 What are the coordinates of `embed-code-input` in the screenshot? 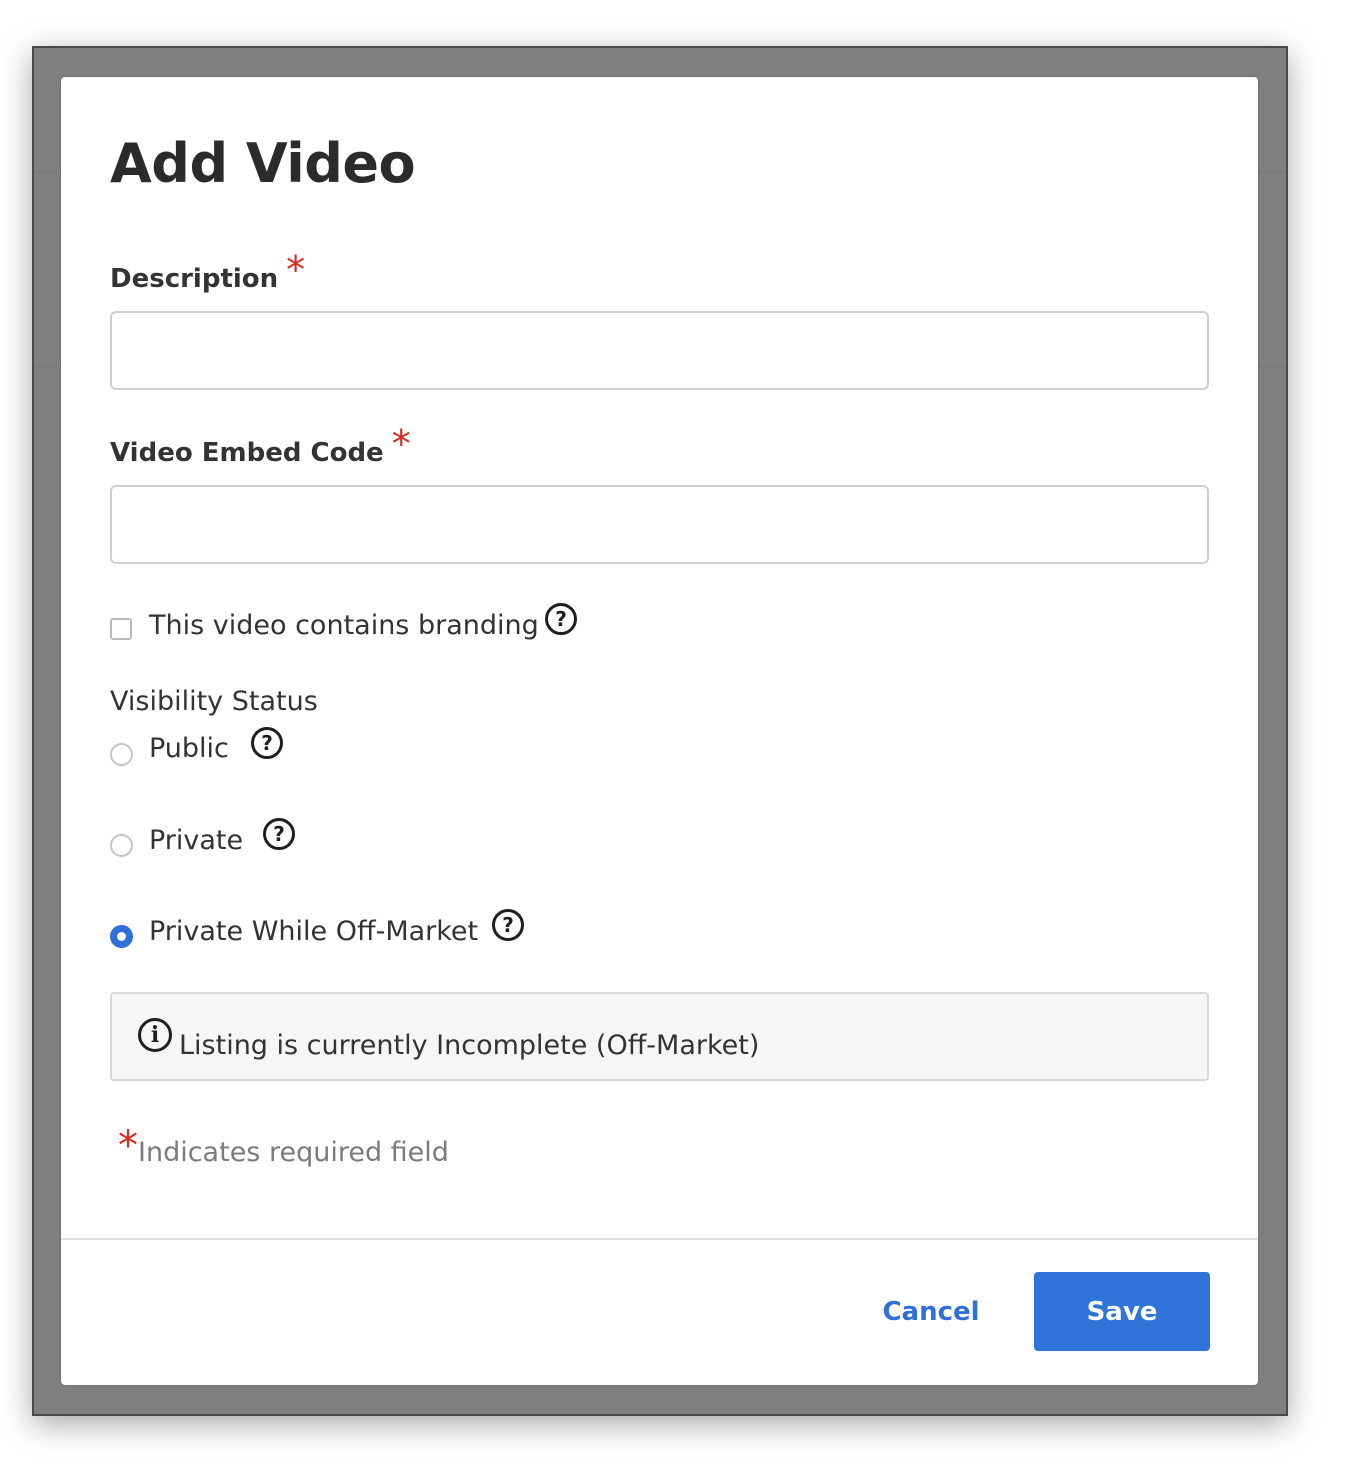 It's located at (659, 524).